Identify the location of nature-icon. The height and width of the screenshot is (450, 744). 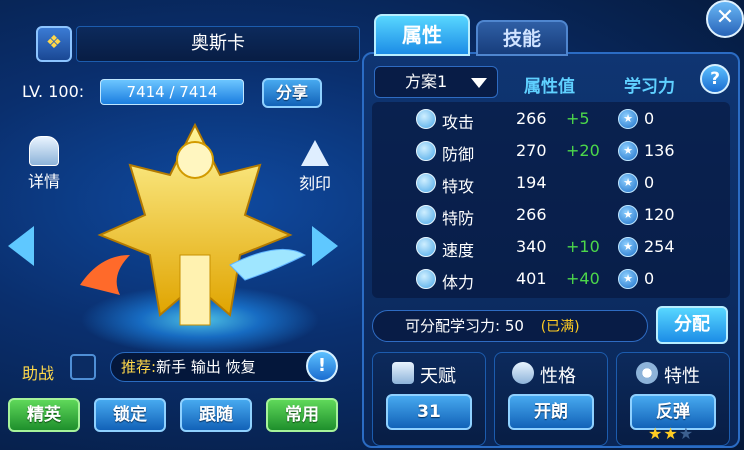
(523, 373).